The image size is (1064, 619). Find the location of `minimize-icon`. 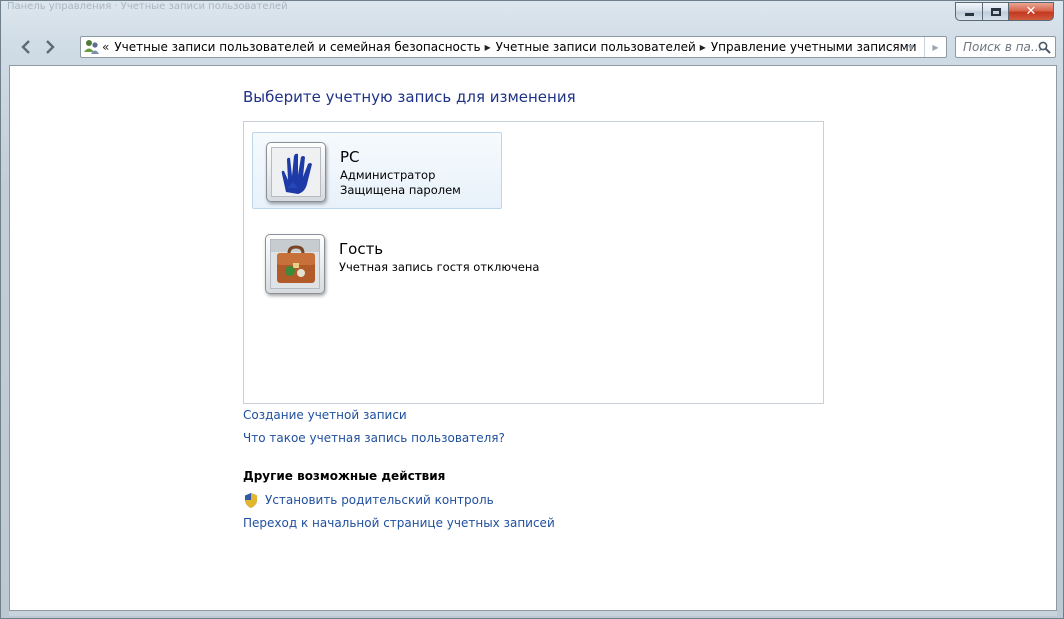

minimize-icon is located at coordinates (969, 14).